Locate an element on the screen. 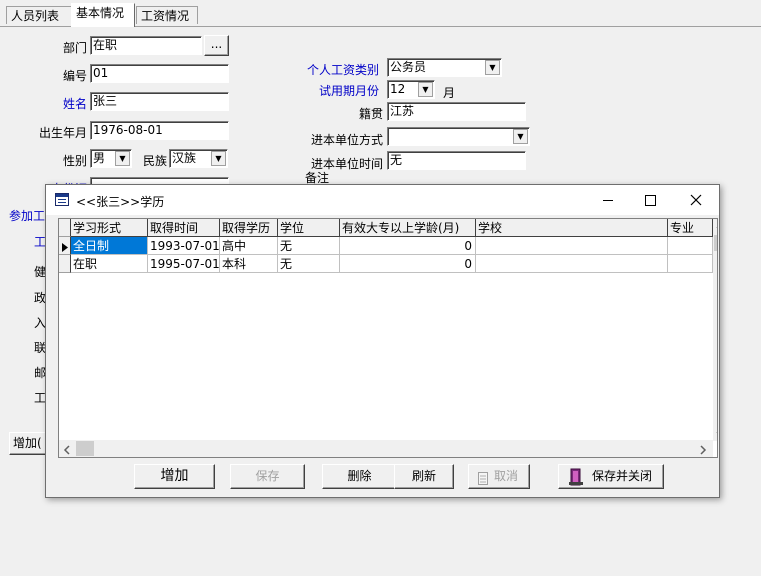 The width and height of the screenshot is (761, 576). scroll-left-icon is located at coordinates (67, 450).